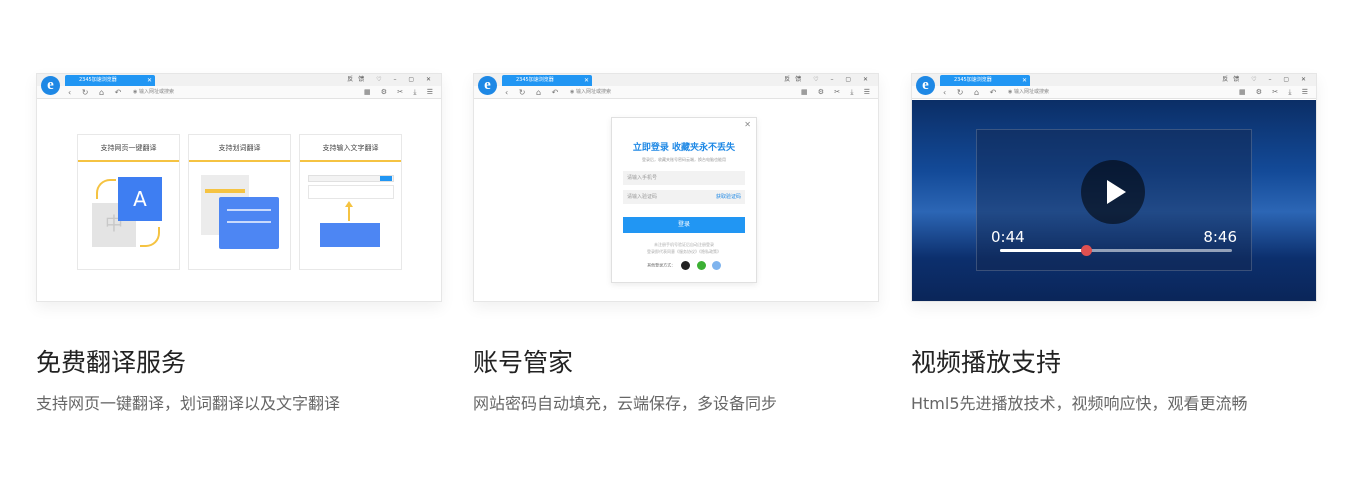  I want to click on mini-translate-button, so click(386, 178).